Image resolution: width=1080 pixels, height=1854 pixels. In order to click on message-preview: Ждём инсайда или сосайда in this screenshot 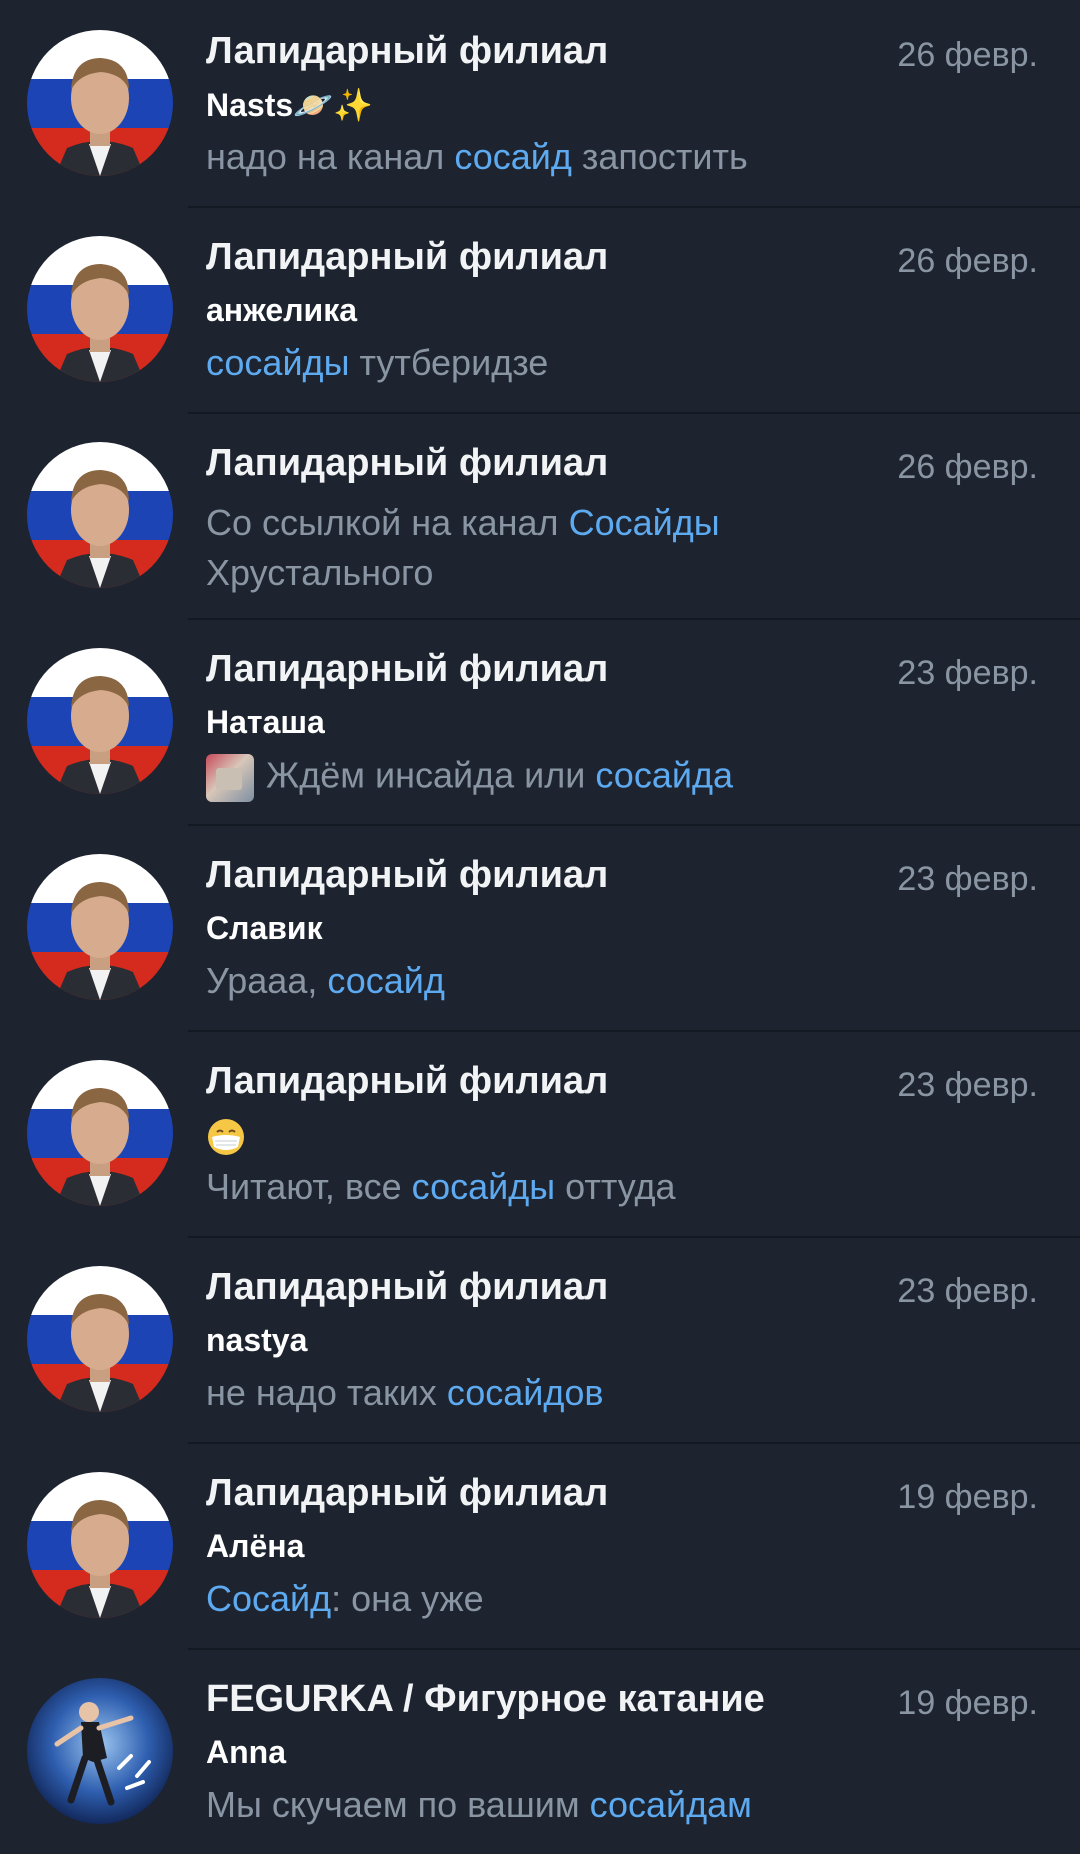, I will do `click(469, 778)`.